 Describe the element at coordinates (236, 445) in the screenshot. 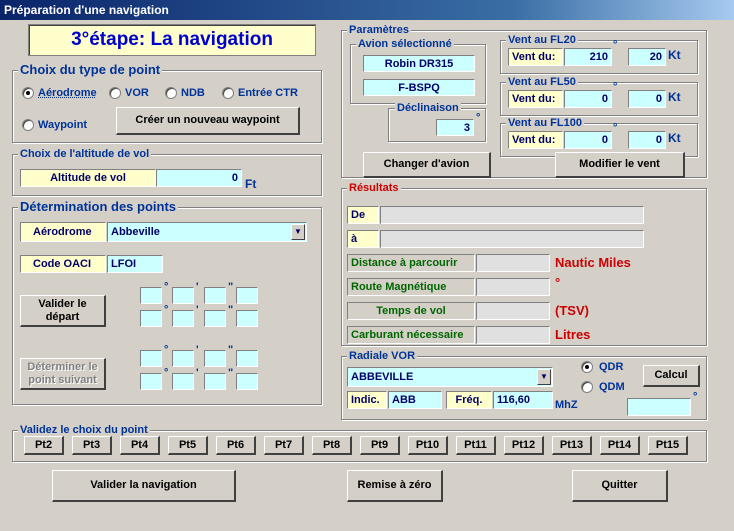

I see `point-button-pt6: Pt6` at that location.